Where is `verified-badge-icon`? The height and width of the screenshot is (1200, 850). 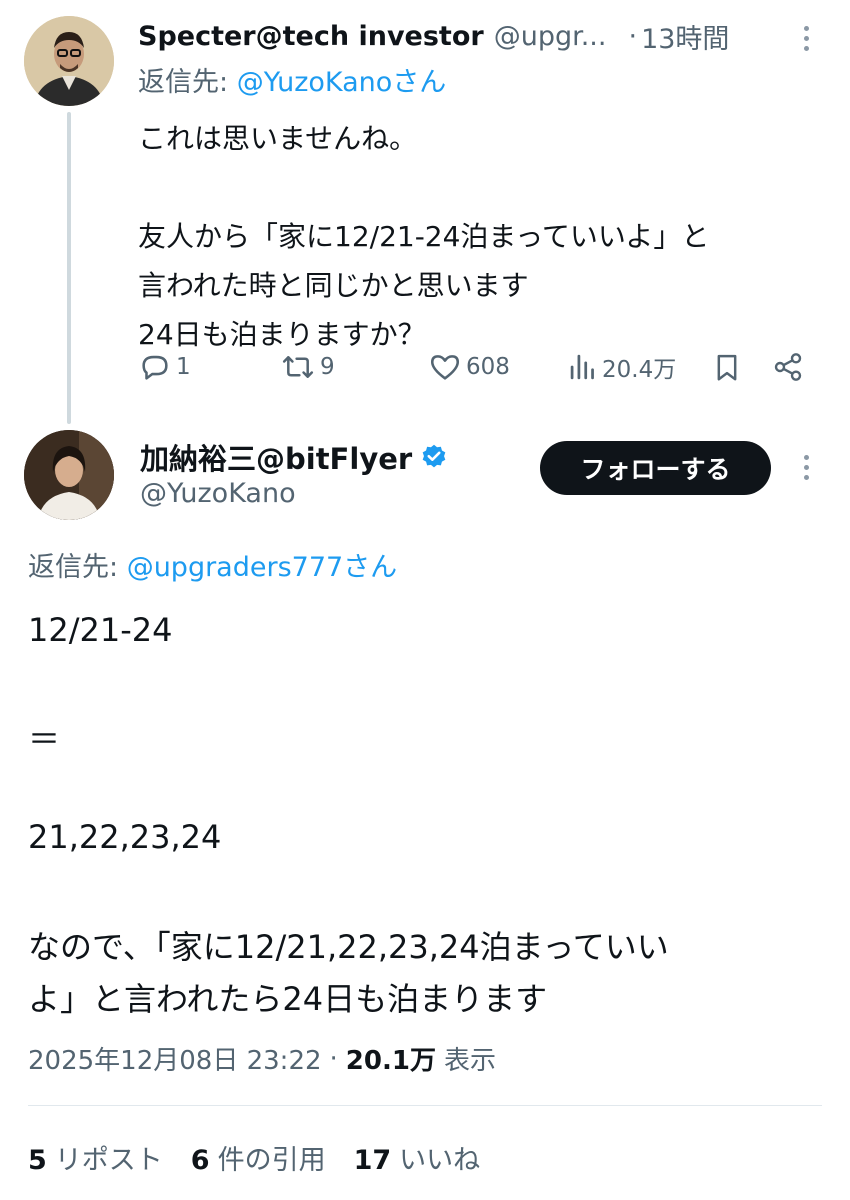
verified-badge-icon is located at coordinates (434, 456).